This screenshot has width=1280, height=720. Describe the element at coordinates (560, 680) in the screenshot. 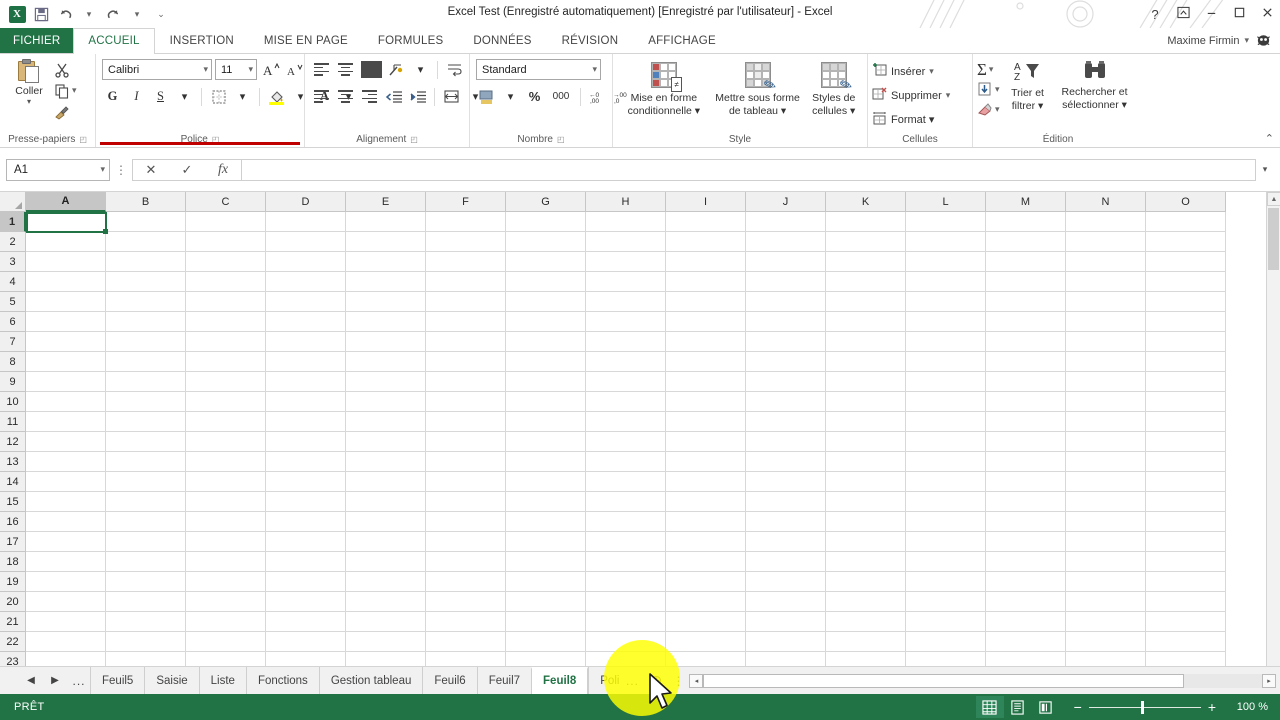

I see `sheet-tab-feuil8: Feuil8` at that location.